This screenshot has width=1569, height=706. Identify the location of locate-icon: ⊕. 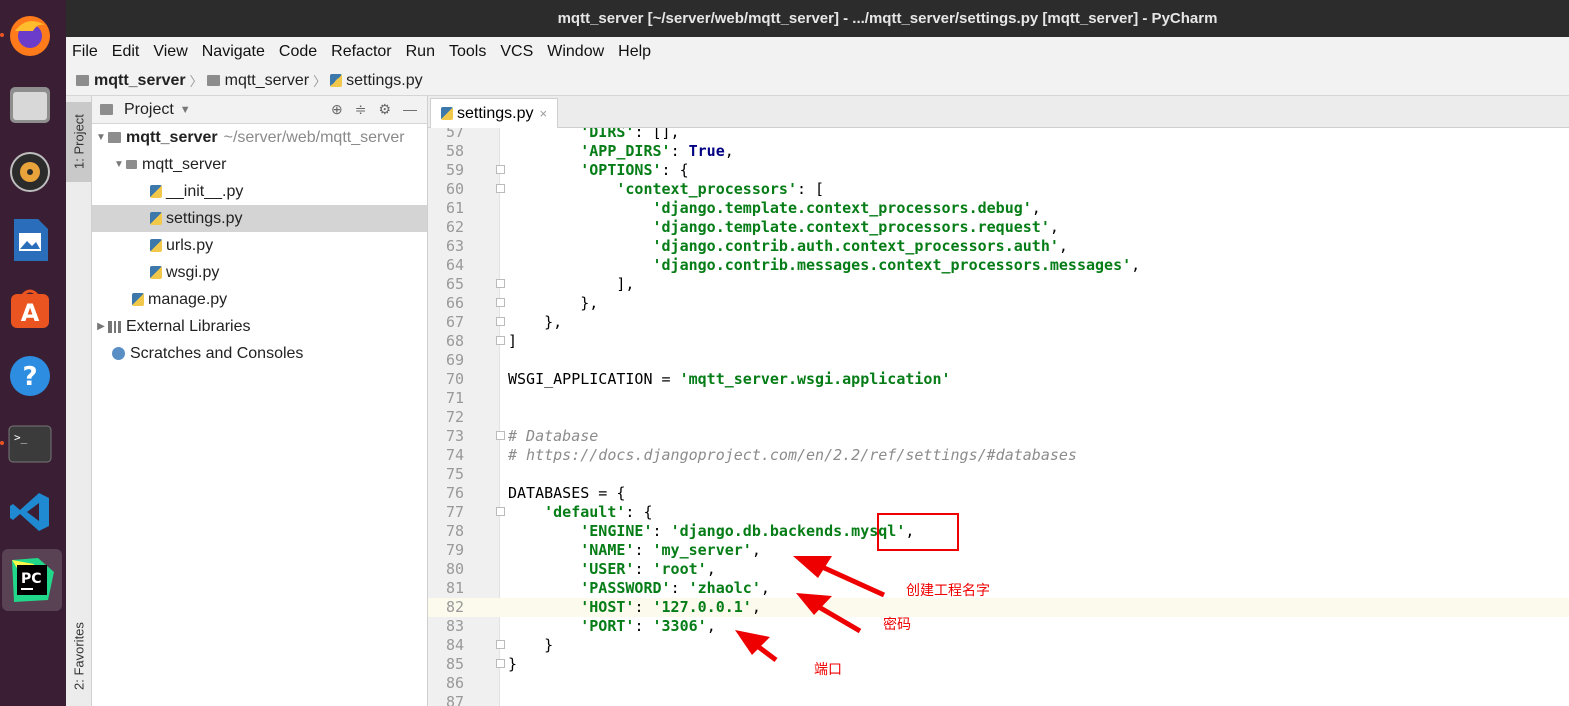
(337, 109).